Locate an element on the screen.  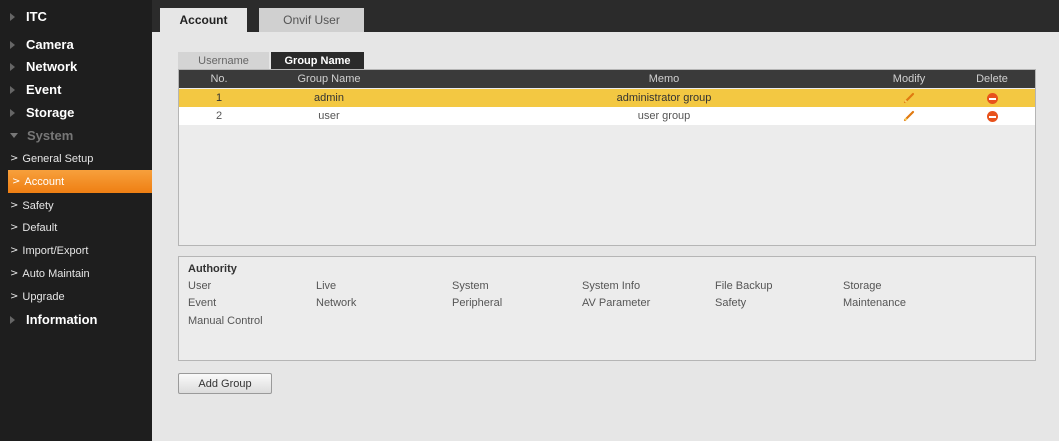
table-header: No. Group Name Memo Modify Delete is located at coordinates (607, 79).